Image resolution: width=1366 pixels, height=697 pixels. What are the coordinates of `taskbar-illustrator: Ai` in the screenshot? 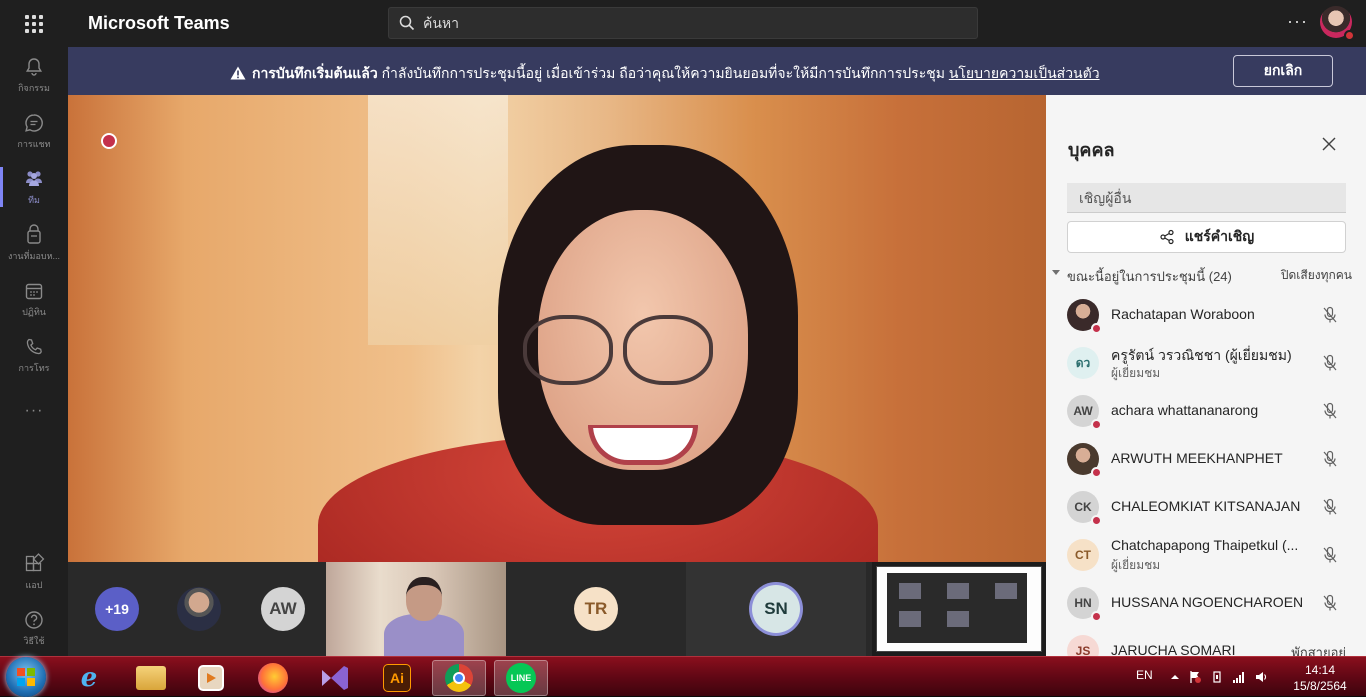 It's located at (397, 678).